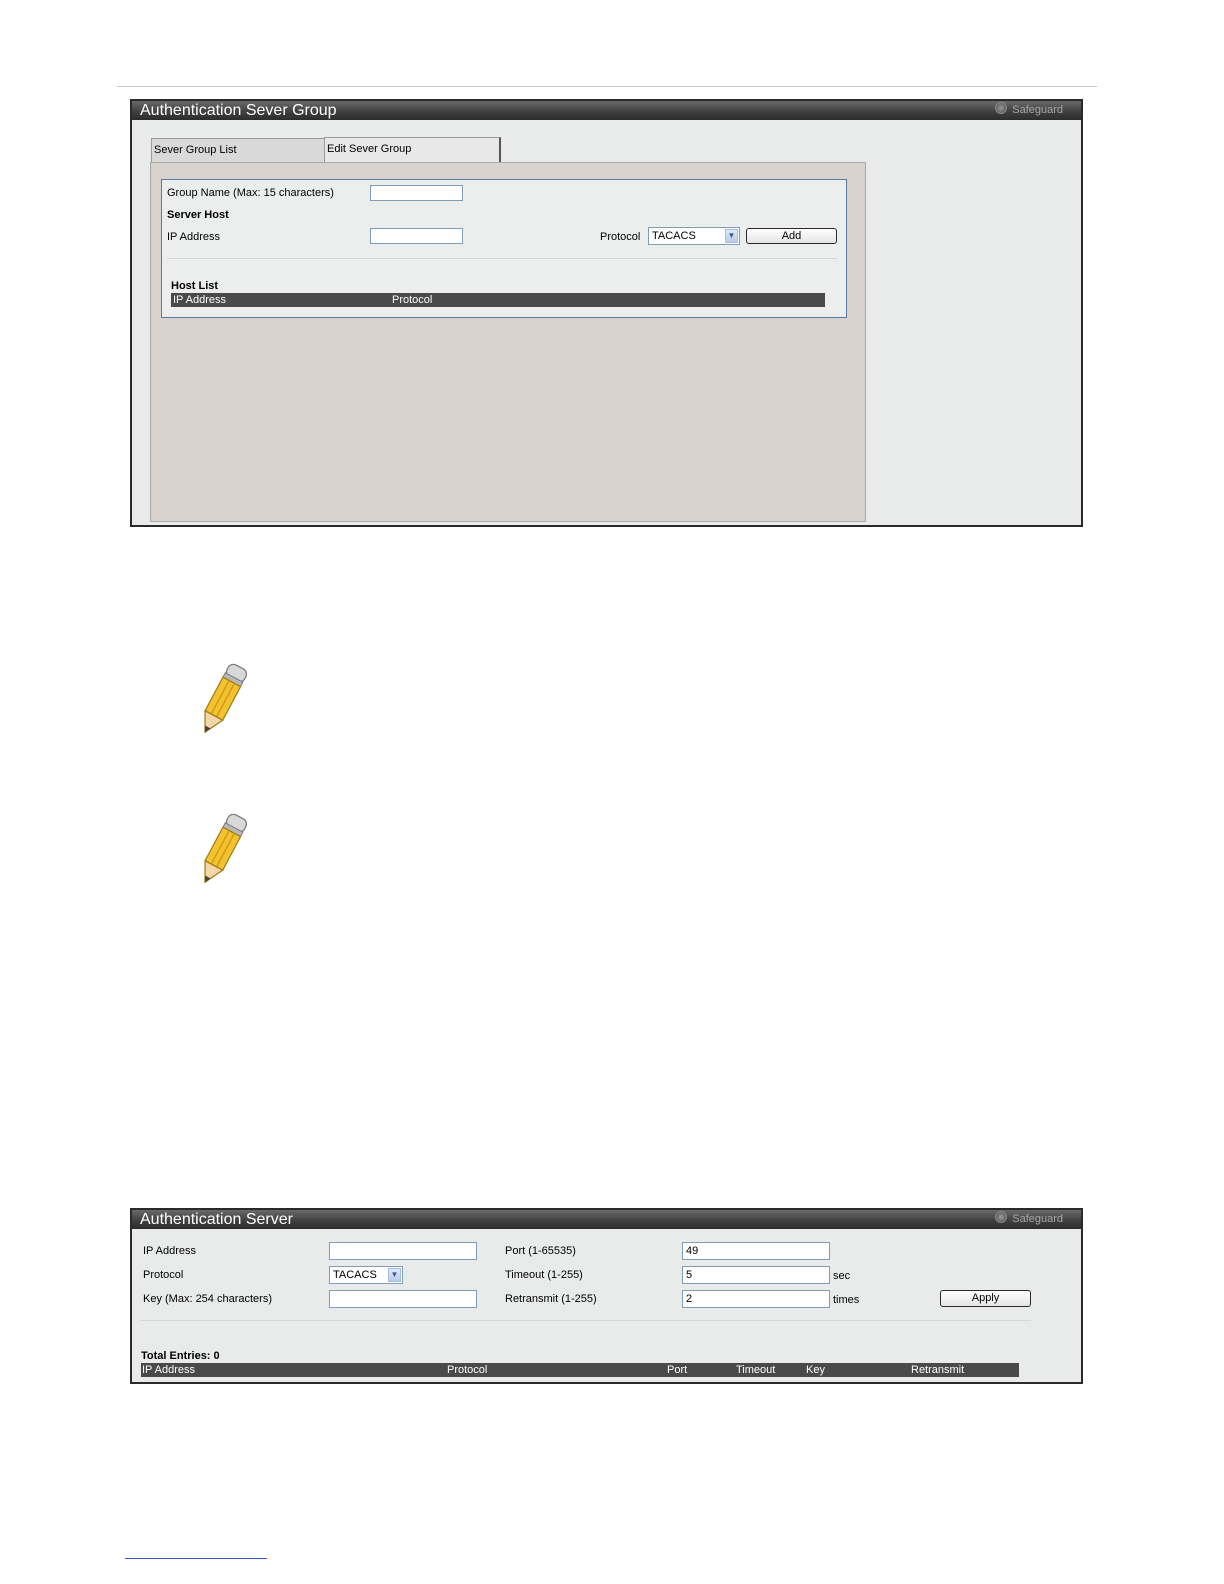  I want to click on footer-link-underline, so click(196, 1558).